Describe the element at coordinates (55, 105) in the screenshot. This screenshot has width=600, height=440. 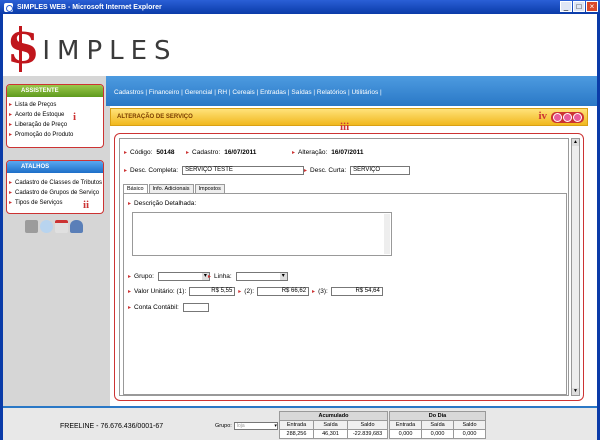
I see `assistente-item-lista-precos: Lista de Preços` at that location.